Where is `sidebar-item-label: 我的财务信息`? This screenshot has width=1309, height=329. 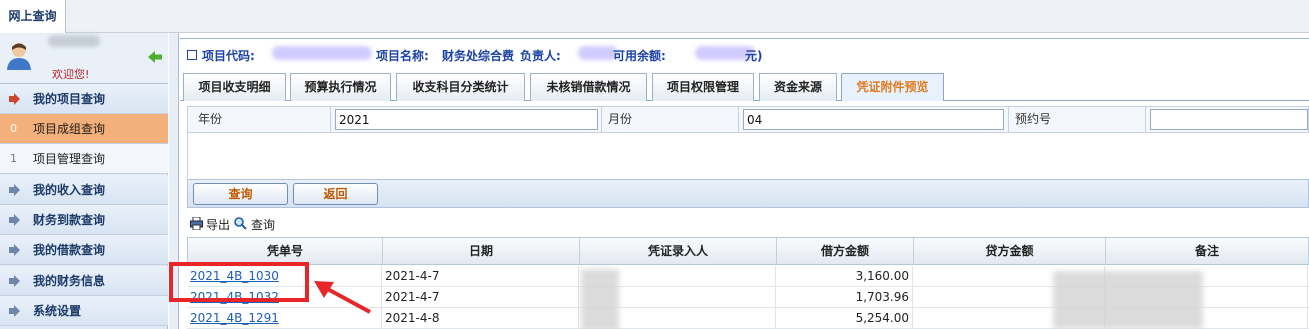 sidebar-item-label: 我的财务信息 is located at coordinates (69, 281).